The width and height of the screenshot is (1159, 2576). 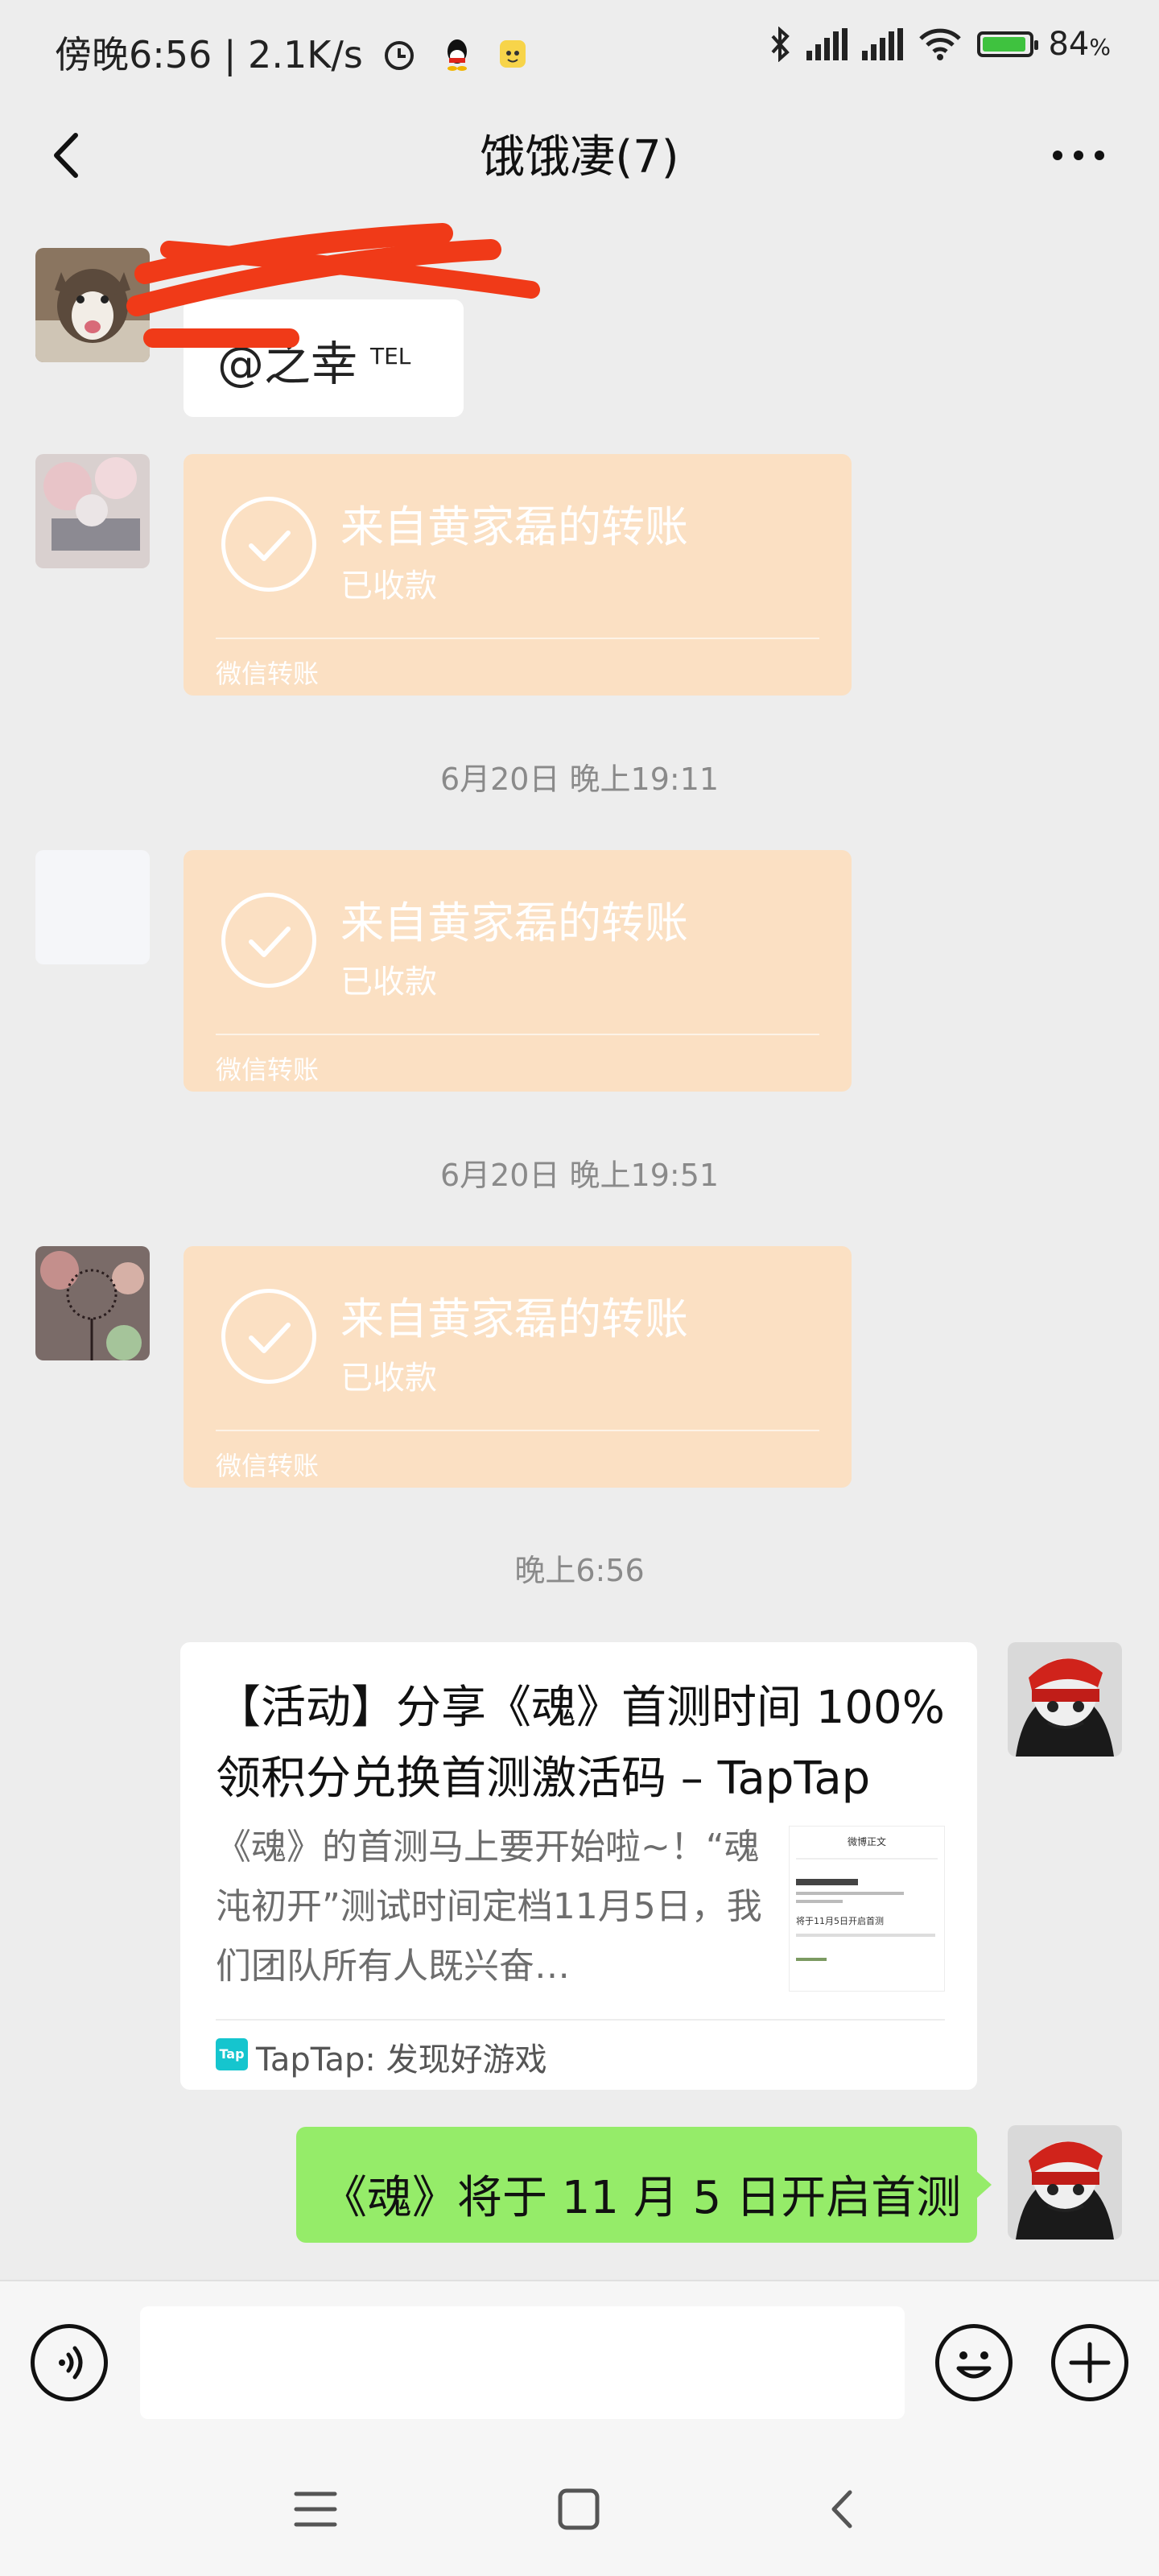 I want to click on emoji-button, so click(x=974, y=2362).